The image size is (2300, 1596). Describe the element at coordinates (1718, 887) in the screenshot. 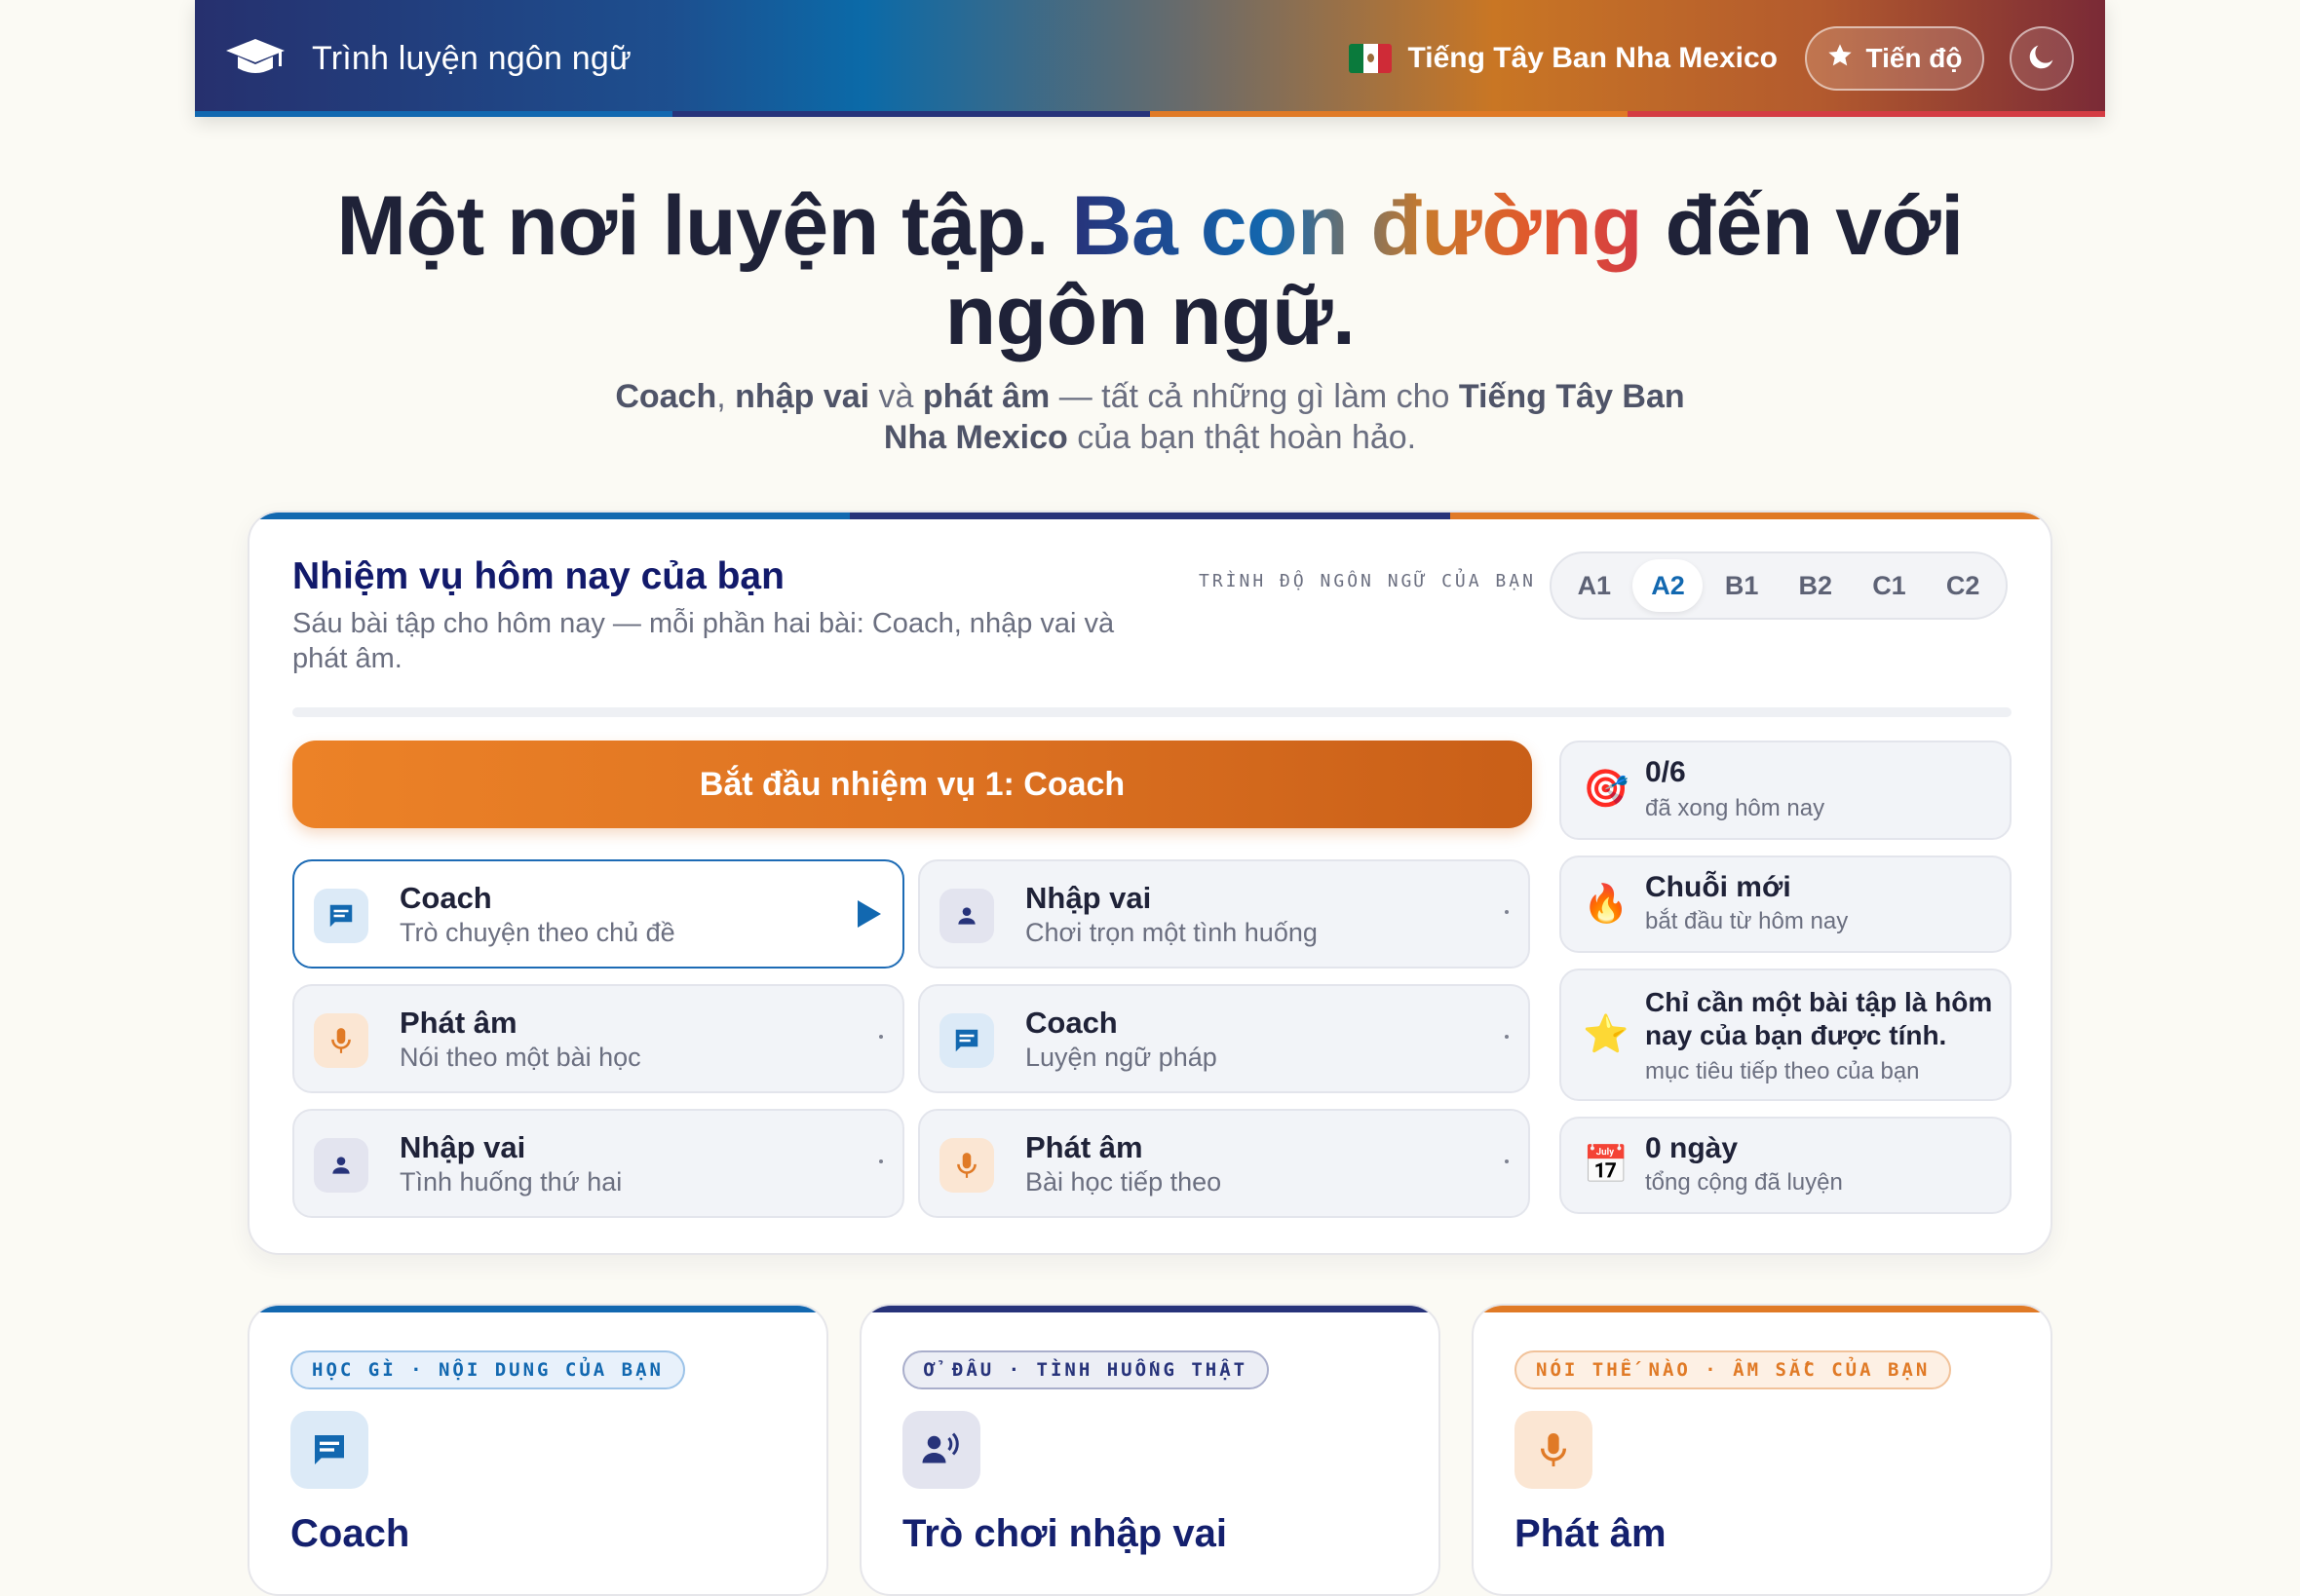

I see `stat-title: Chuỗi mới` at that location.